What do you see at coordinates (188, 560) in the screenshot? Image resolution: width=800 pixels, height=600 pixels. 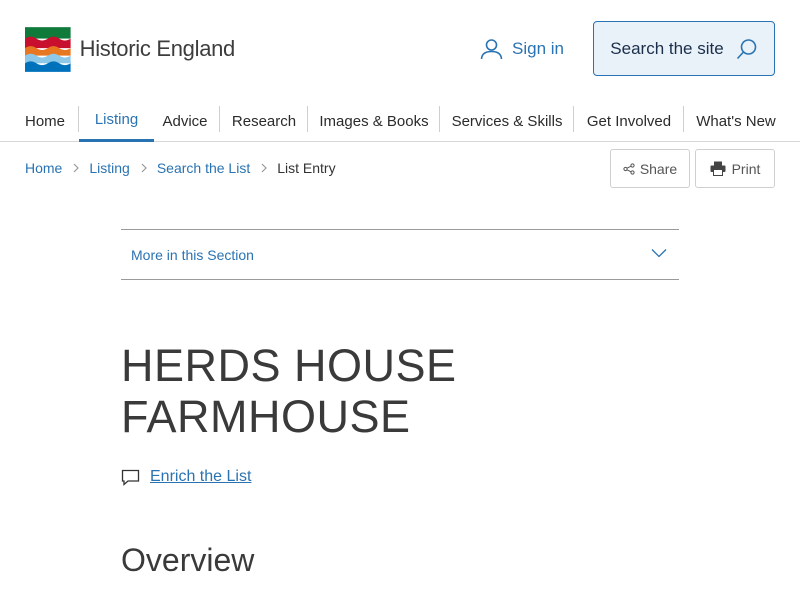 I see `overview-heading: Overview` at bounding box center [188, 560].